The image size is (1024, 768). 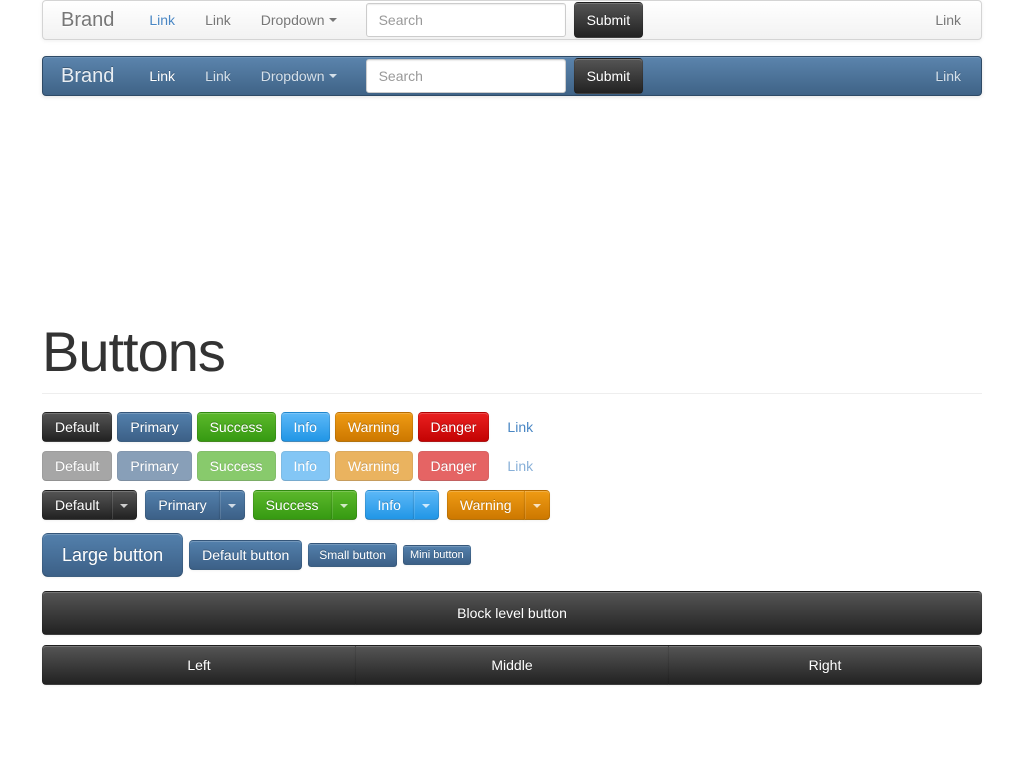 What do you see at coordinates (113, 555) in the screenshot?
I see `button-large: Large button` at bounding box center [113, 555].